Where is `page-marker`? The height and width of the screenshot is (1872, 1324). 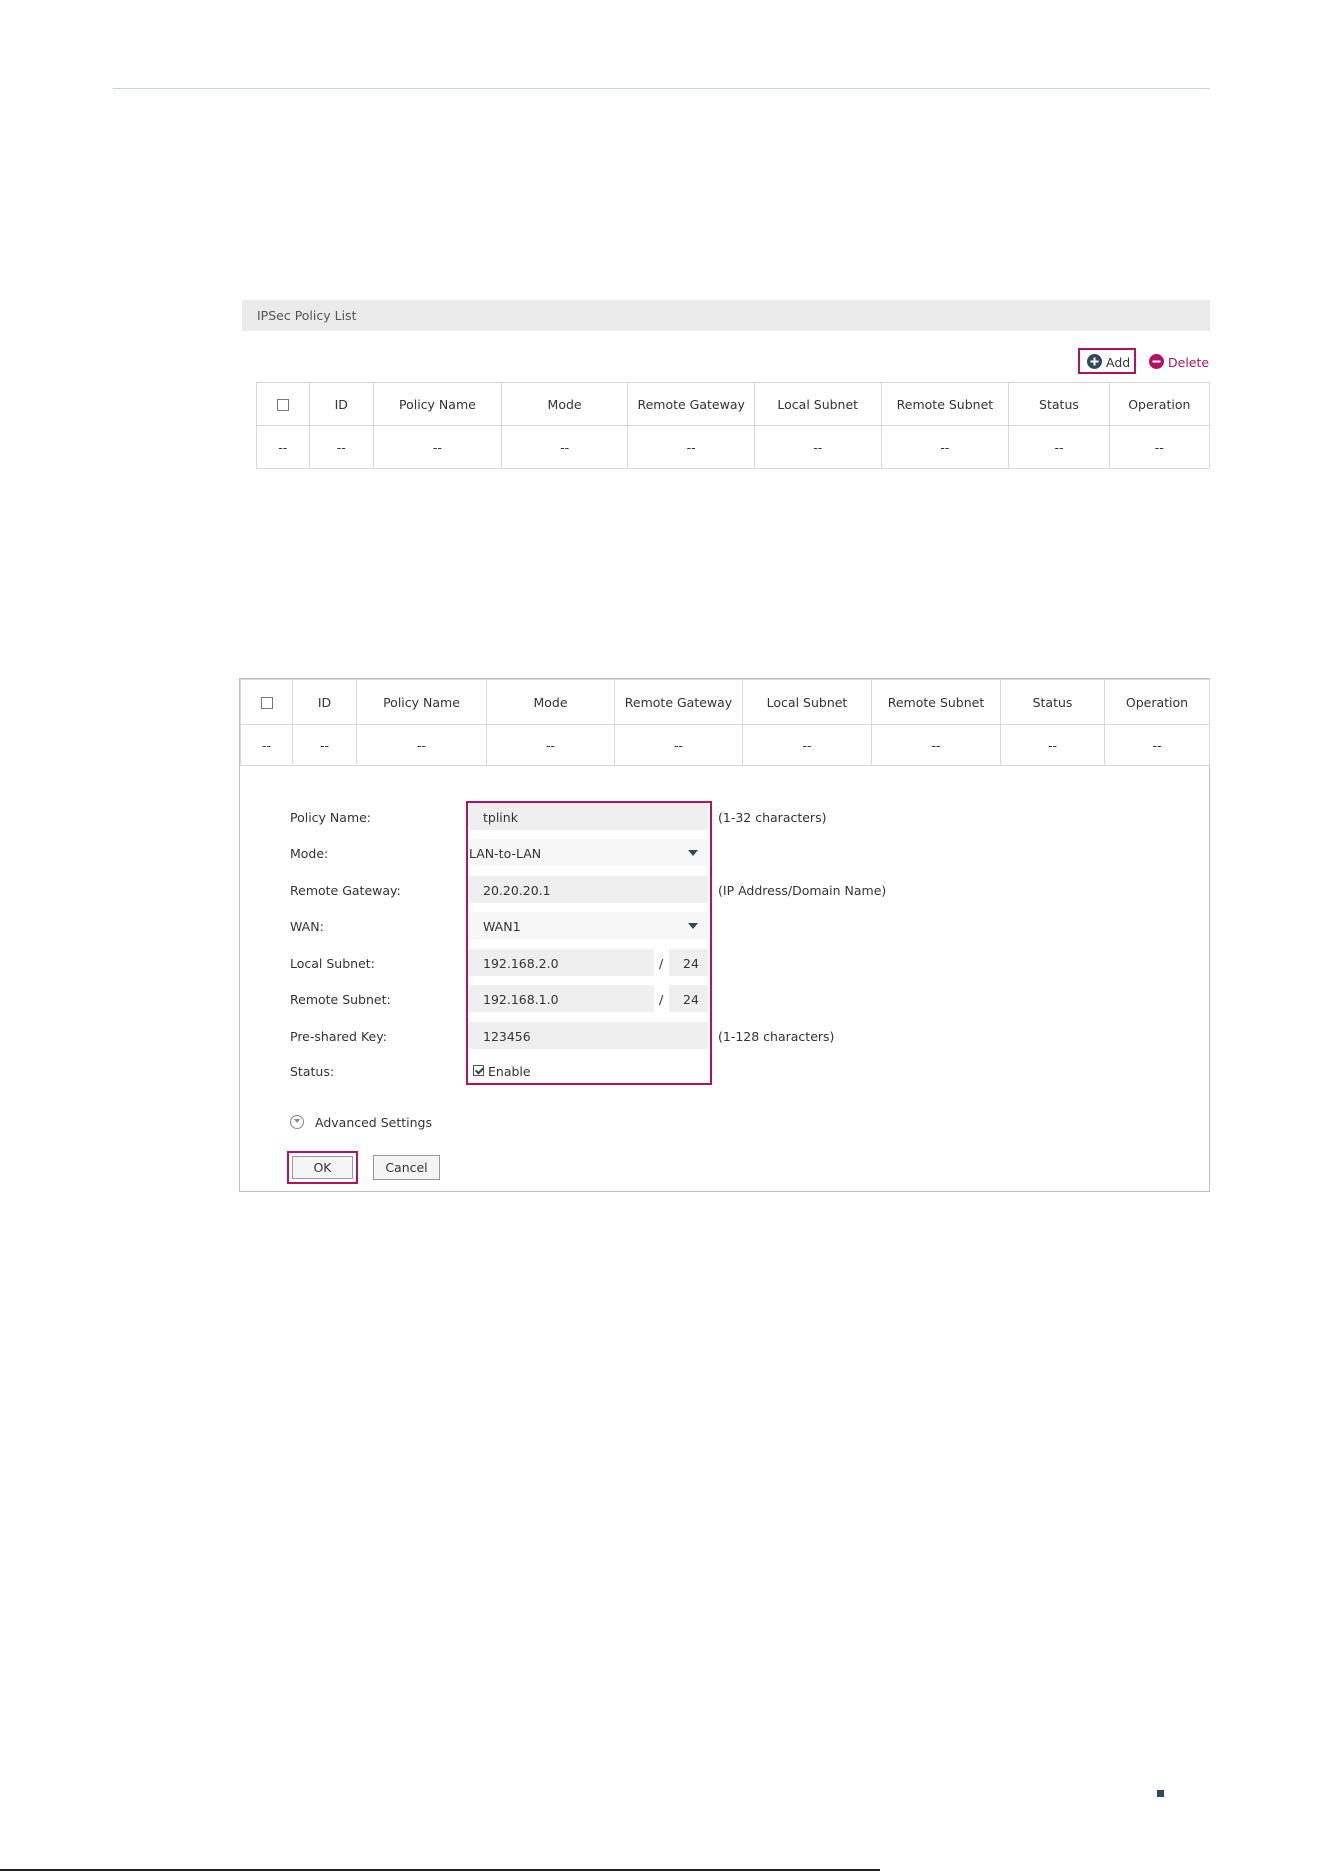 page-marker is located at coordinates (1160, 1793).